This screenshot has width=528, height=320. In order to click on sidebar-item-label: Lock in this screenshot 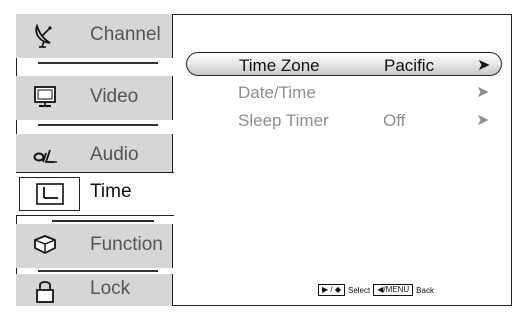, I will do `click(110, 288)`.